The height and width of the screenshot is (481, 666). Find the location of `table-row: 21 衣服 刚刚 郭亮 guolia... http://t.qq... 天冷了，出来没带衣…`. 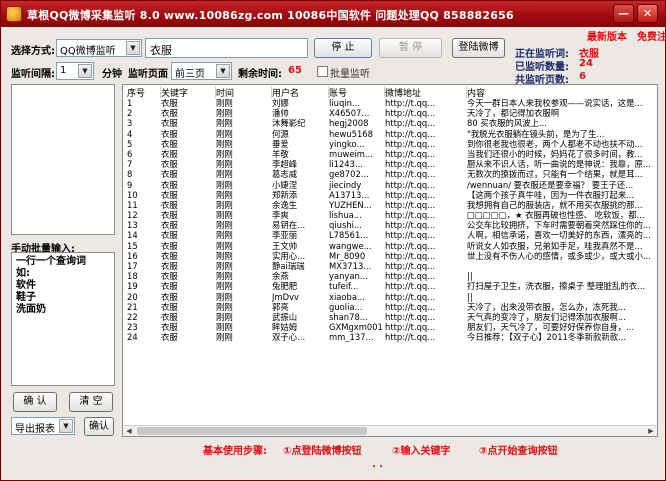

table-row: 21 衣服 刚刚 郭亮 guolia... http://t.qq... 天冷了，出来没带衣… is located at coordinates (390, 306).